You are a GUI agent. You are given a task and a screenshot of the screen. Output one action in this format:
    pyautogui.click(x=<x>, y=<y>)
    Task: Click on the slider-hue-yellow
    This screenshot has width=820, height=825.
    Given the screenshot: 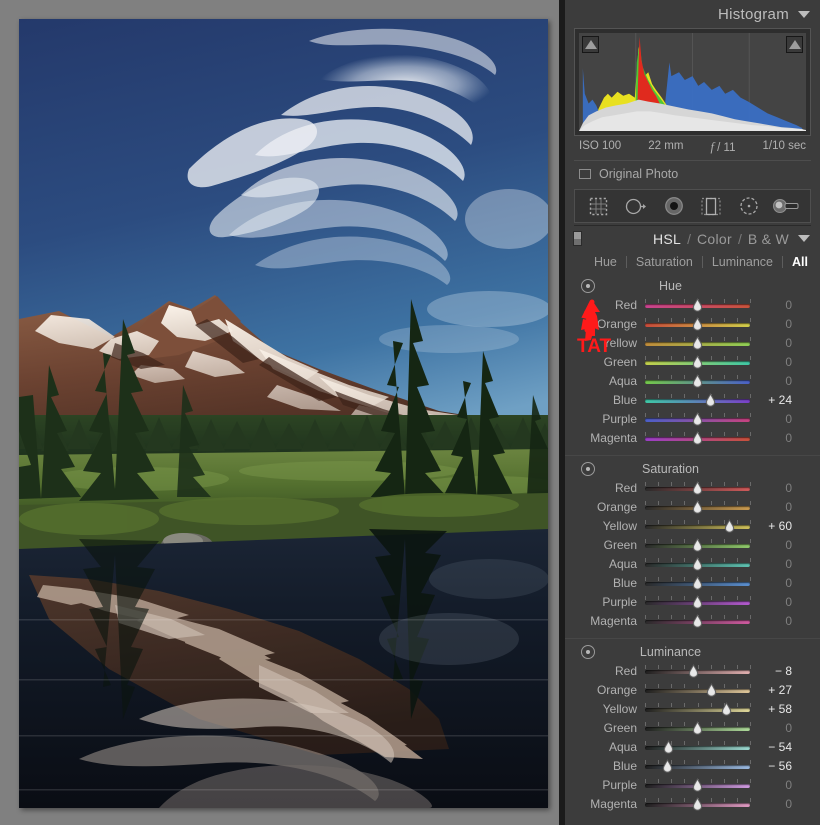 What is the action you would take?
    pyautogui.click(x=698, y=343)
    